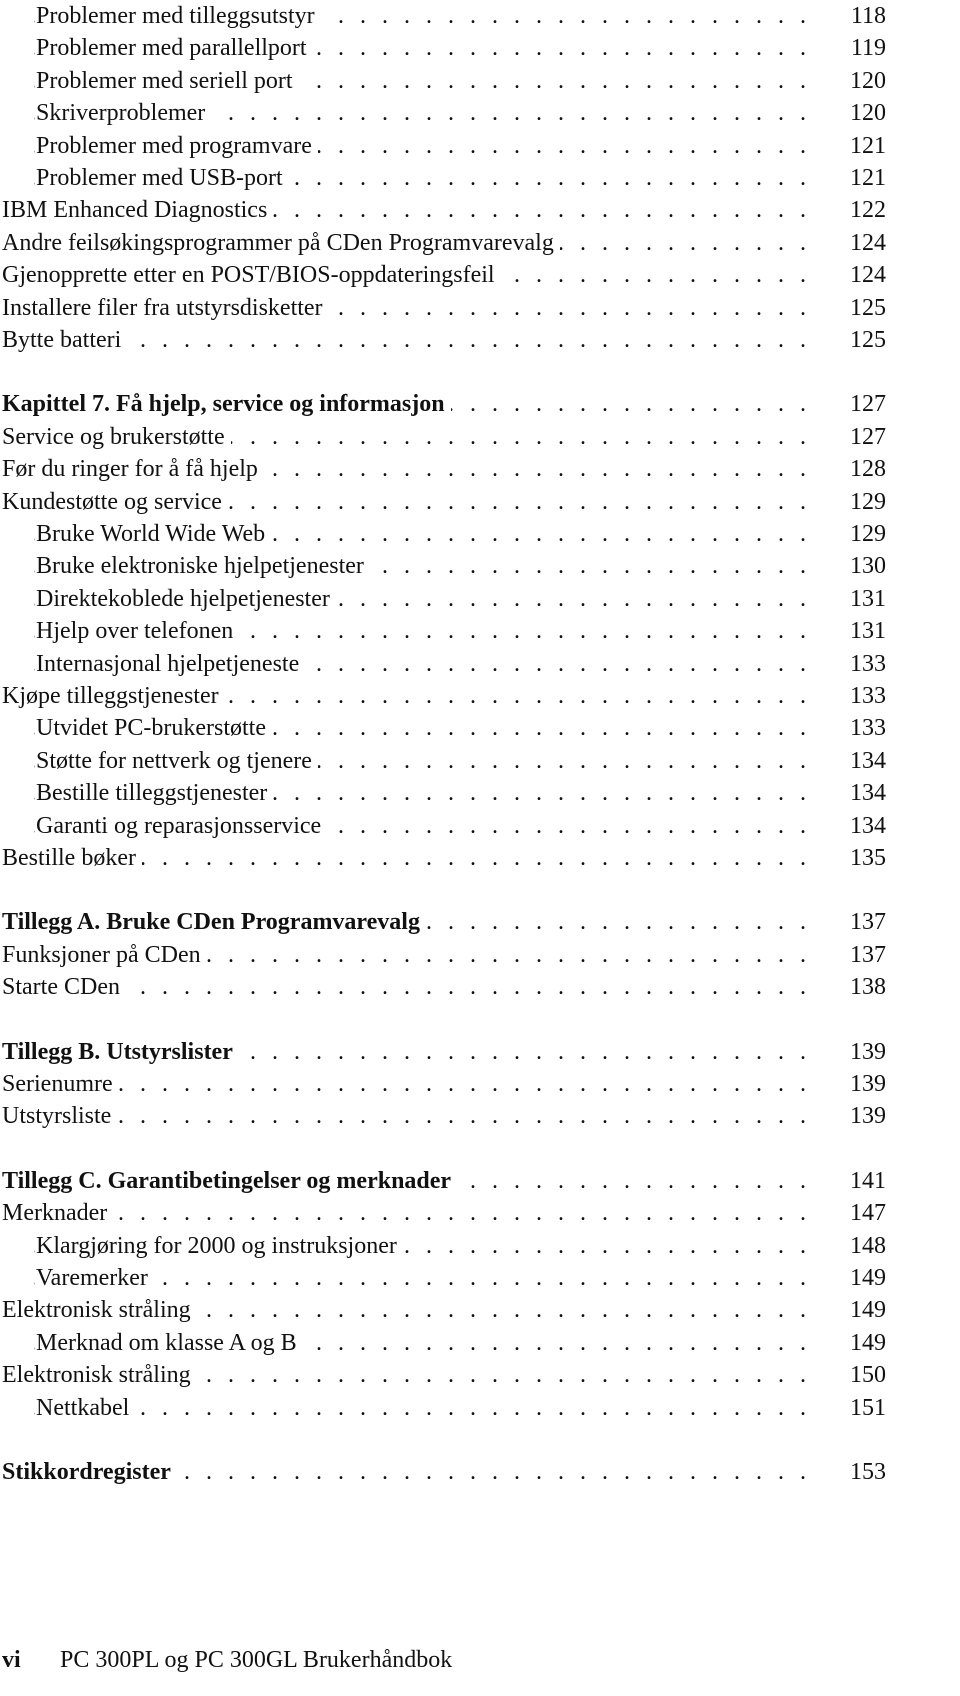 This screenshot has height=1696, width=960. Describe the element at coordinates (868, 469) in the screenshot. I see `toc-entry-page: 128` at that location.